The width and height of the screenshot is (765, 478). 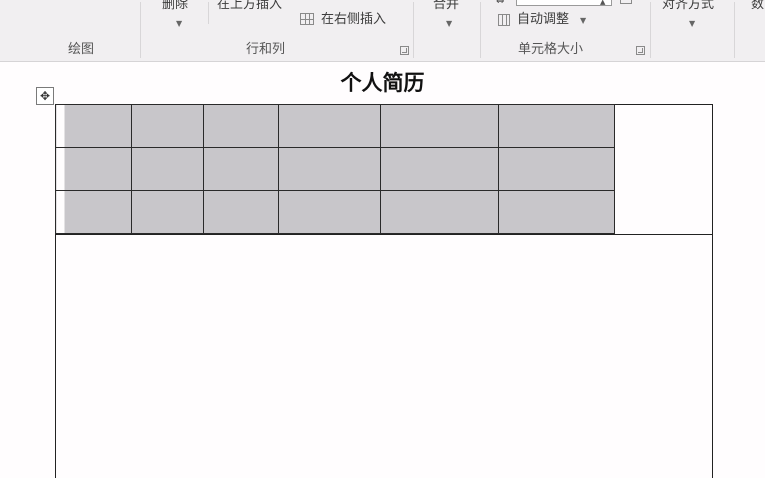 What do you see at coordinates (543, 20) in the screenshot?
I see `autofit-button: 自动调整` at bounding box center [543, 20].